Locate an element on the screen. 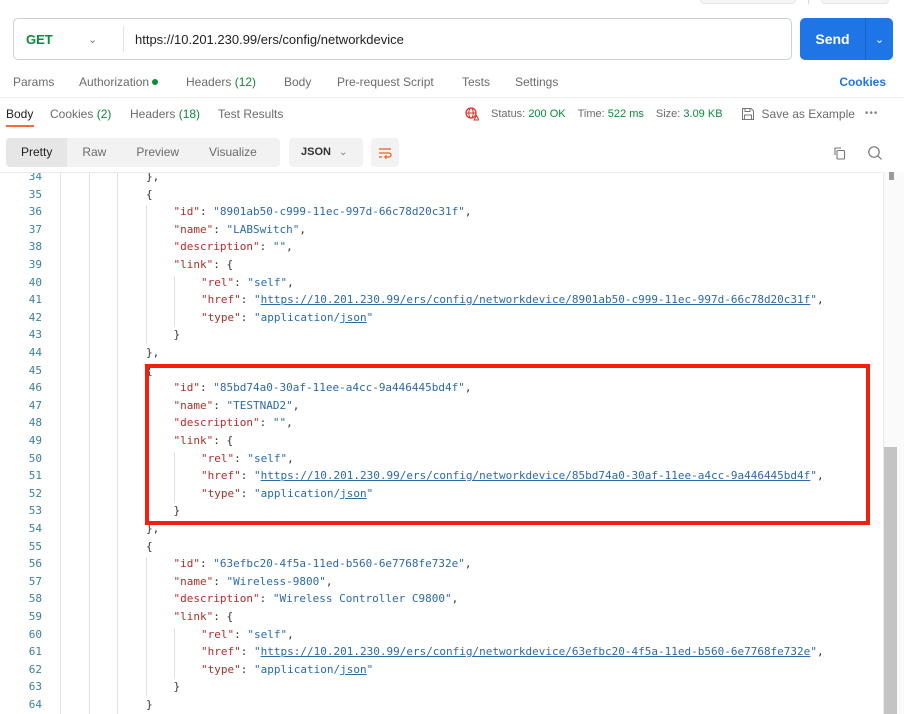 This screenshot has height=714, width=904. code-line: 40 "rel": "self", is located at coordinates (441, 283).